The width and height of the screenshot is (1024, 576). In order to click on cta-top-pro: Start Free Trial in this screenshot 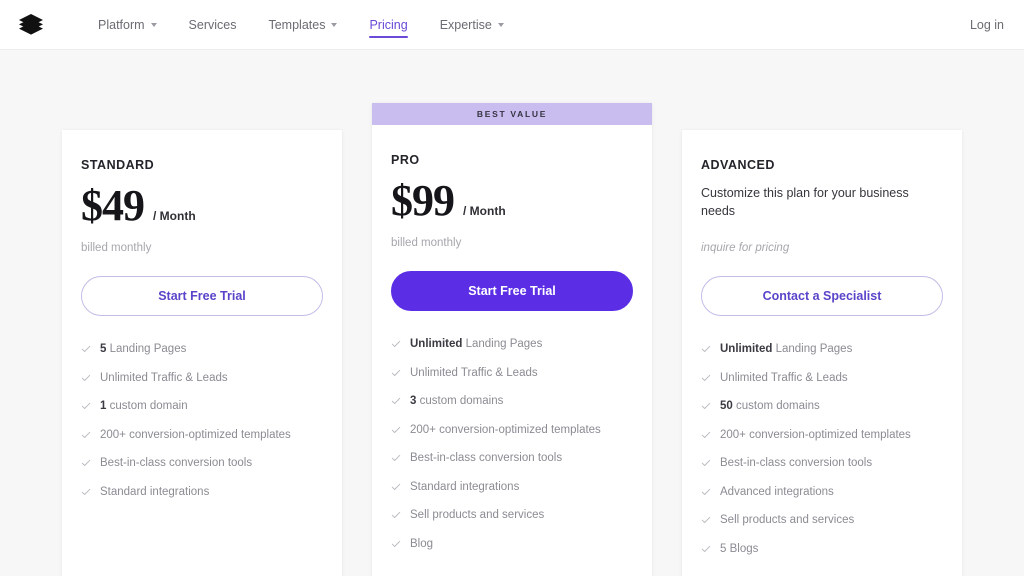, I will do `click(512, 291)`.